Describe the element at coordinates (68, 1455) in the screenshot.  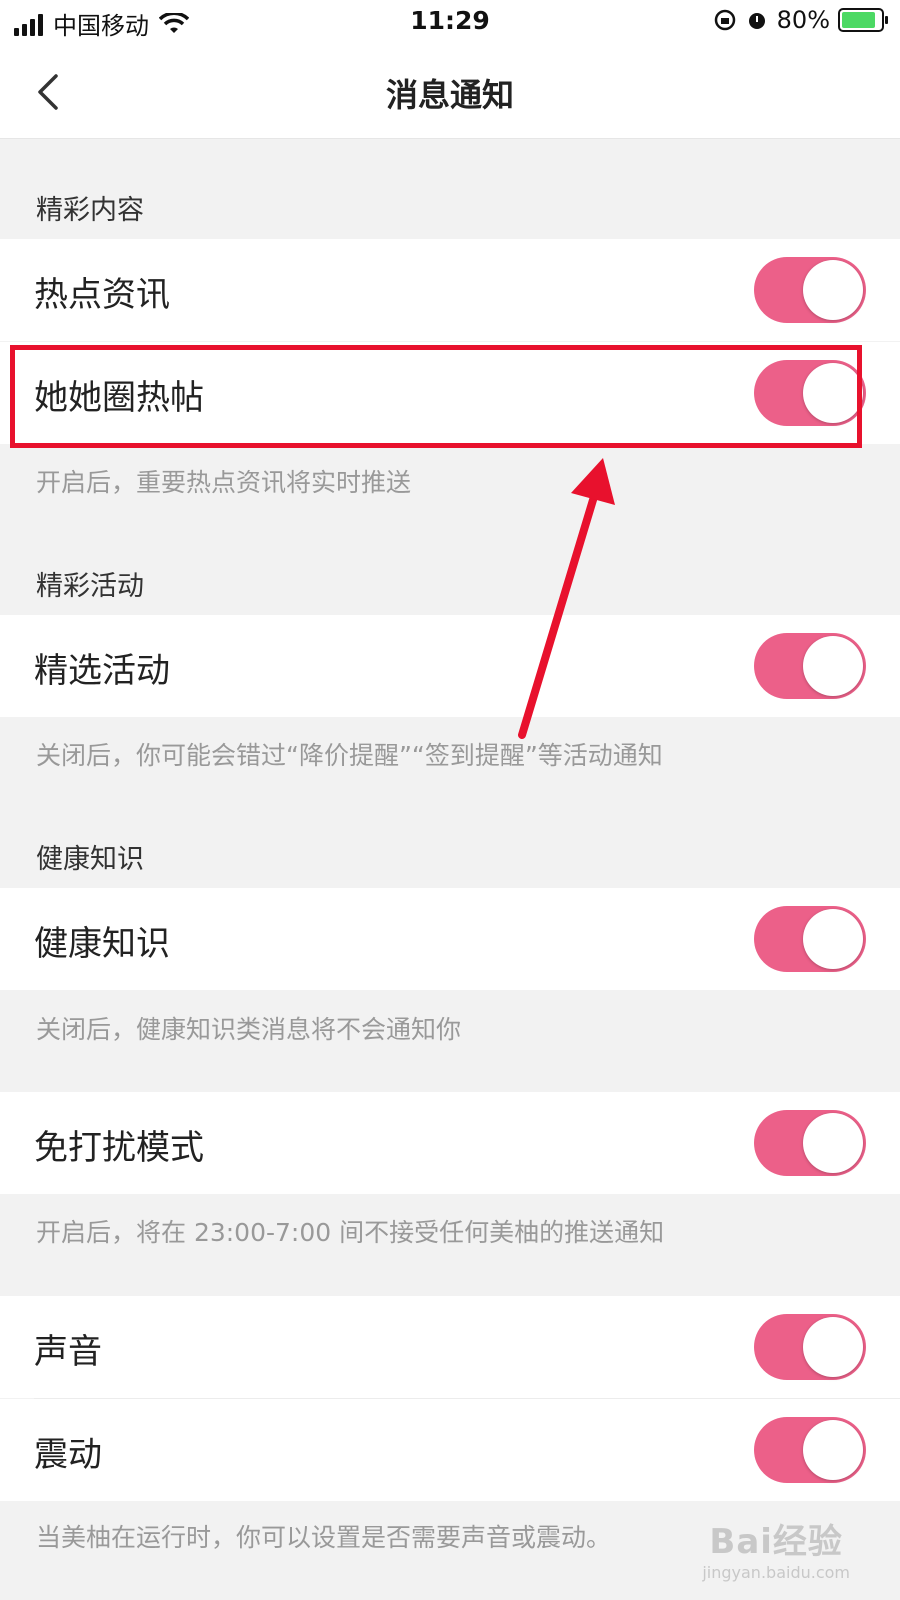
I see `row-label: 震动` at that location.